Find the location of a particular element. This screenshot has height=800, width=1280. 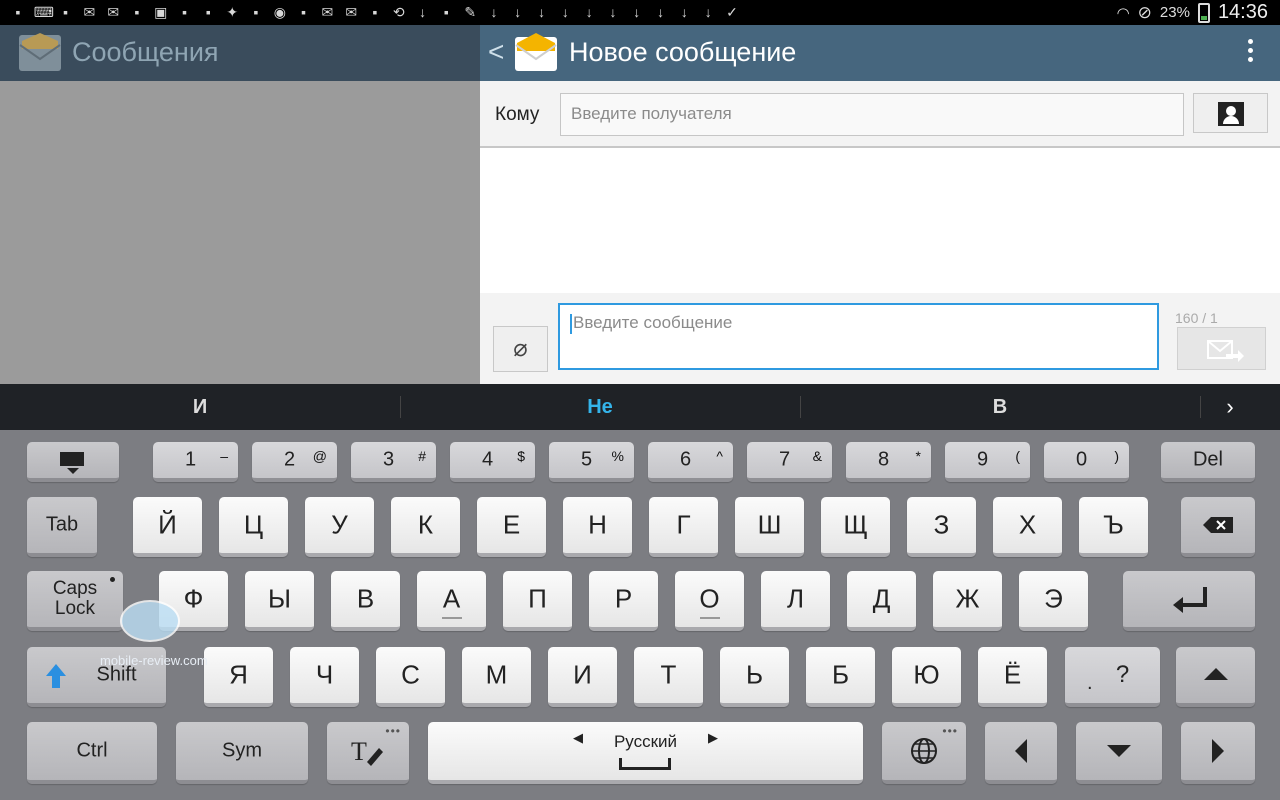

send-button is located at coordinates (1221, 348).